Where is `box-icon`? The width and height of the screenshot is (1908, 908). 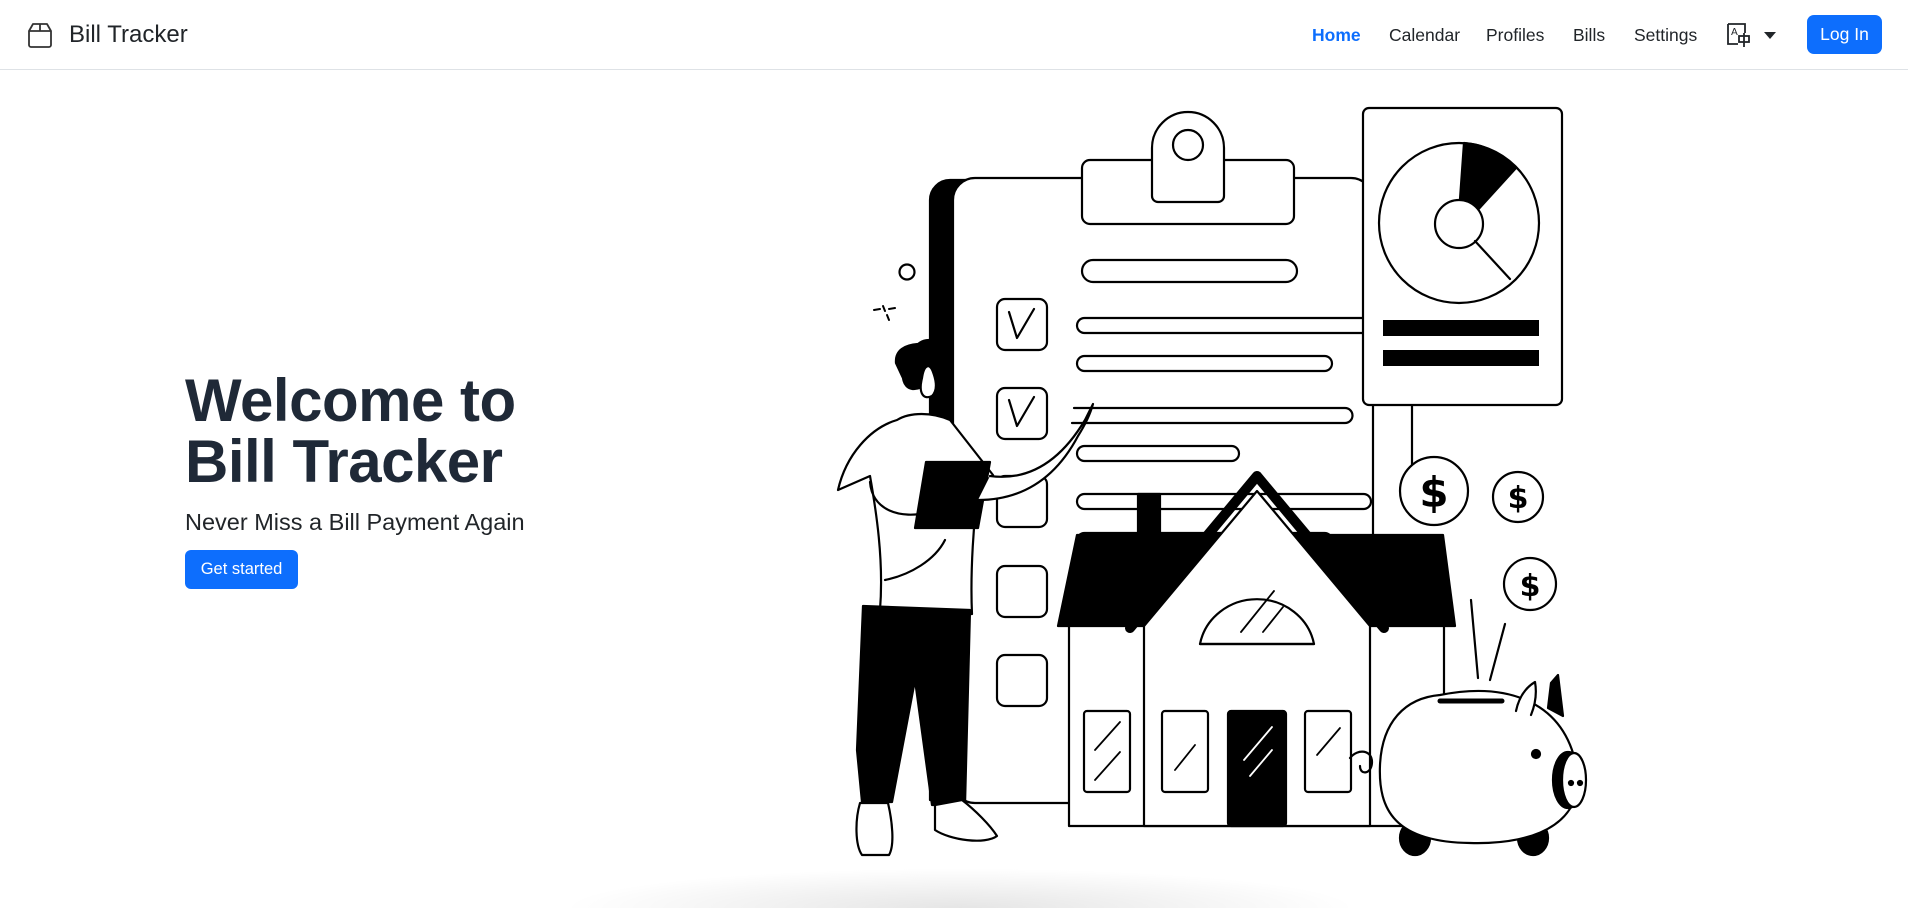
box-icon is located at coordinates (40, 35).